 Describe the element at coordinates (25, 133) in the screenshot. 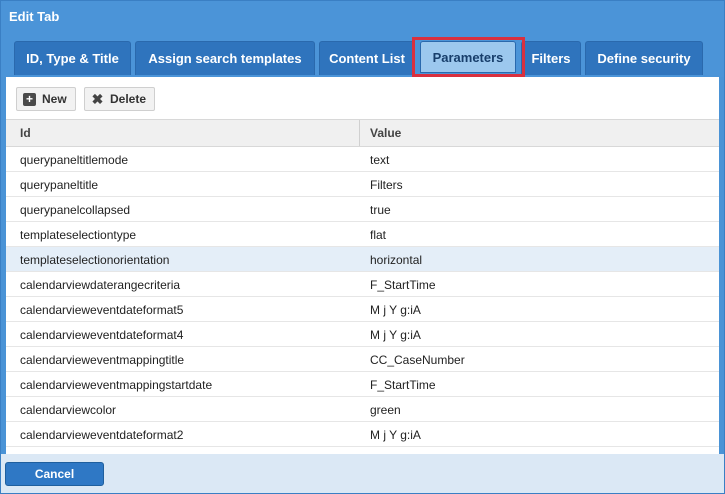

I see `column-header-id: Id` at that location.